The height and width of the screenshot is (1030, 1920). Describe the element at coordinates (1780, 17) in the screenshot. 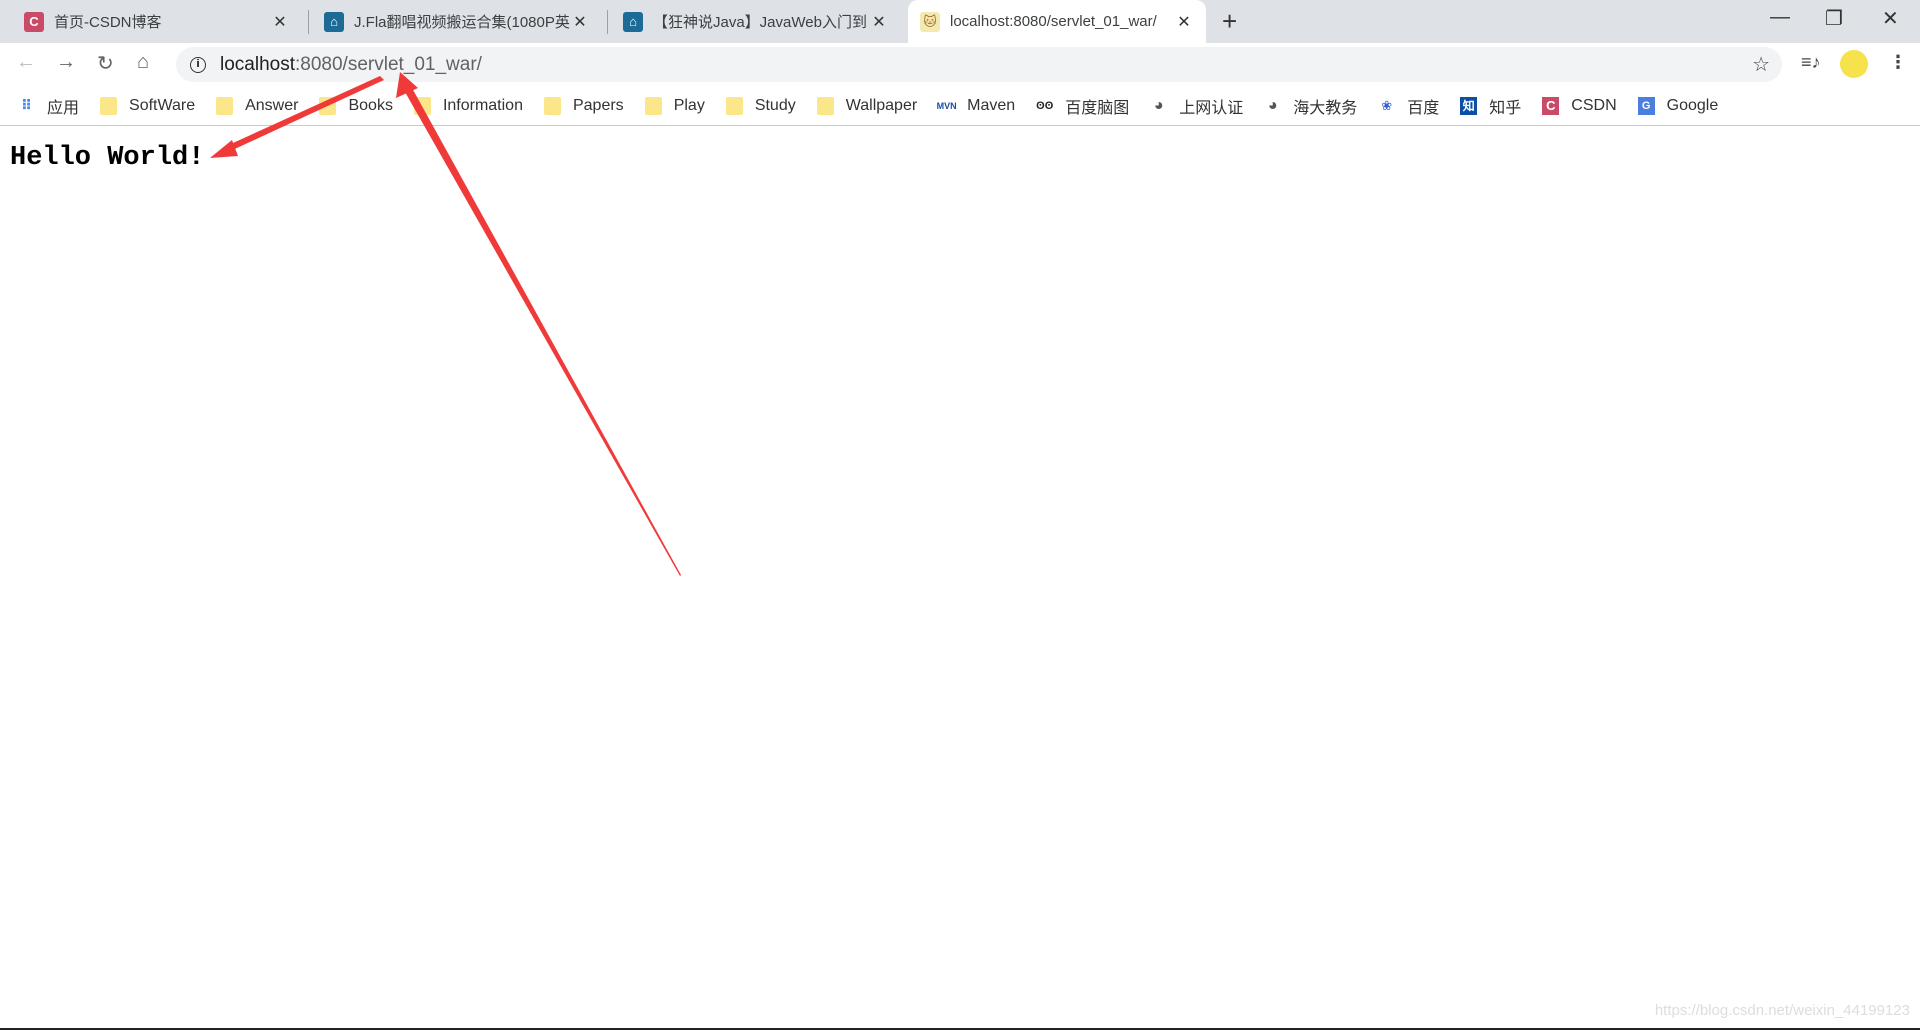

I see `minimize-button: —` at that location.